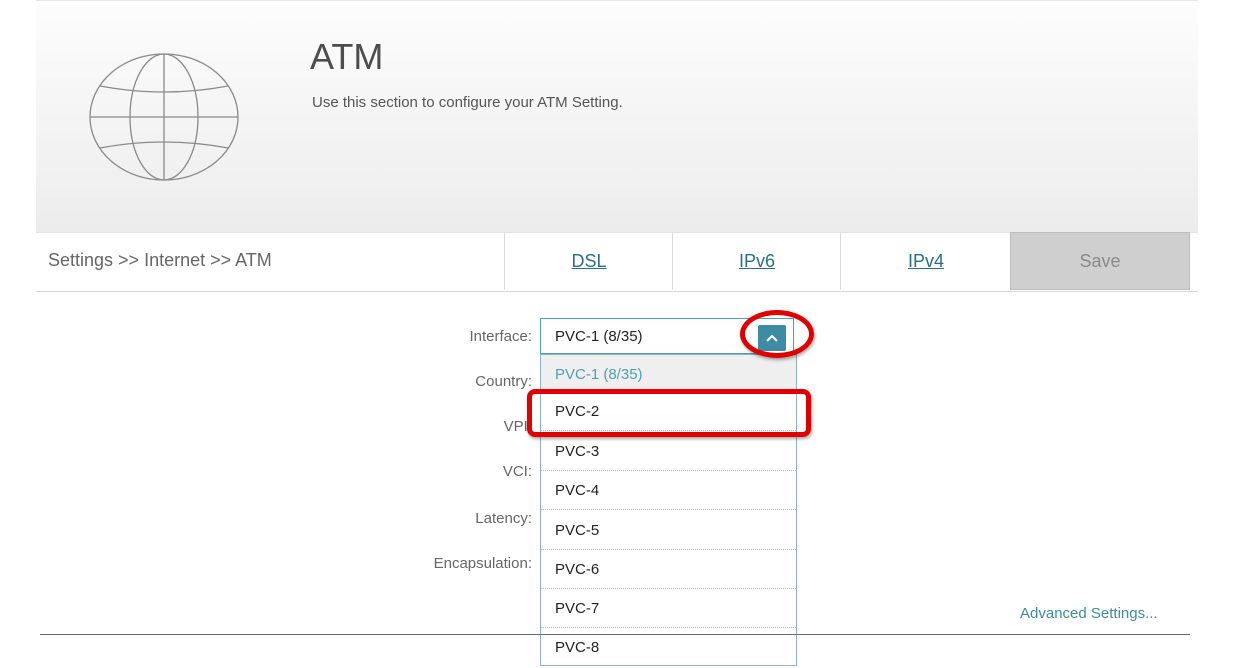 The image size is (1252, 668). Describe the element at coordinates (500, 336) in the screenshot. I see `interface-label: Interface:` at that location.